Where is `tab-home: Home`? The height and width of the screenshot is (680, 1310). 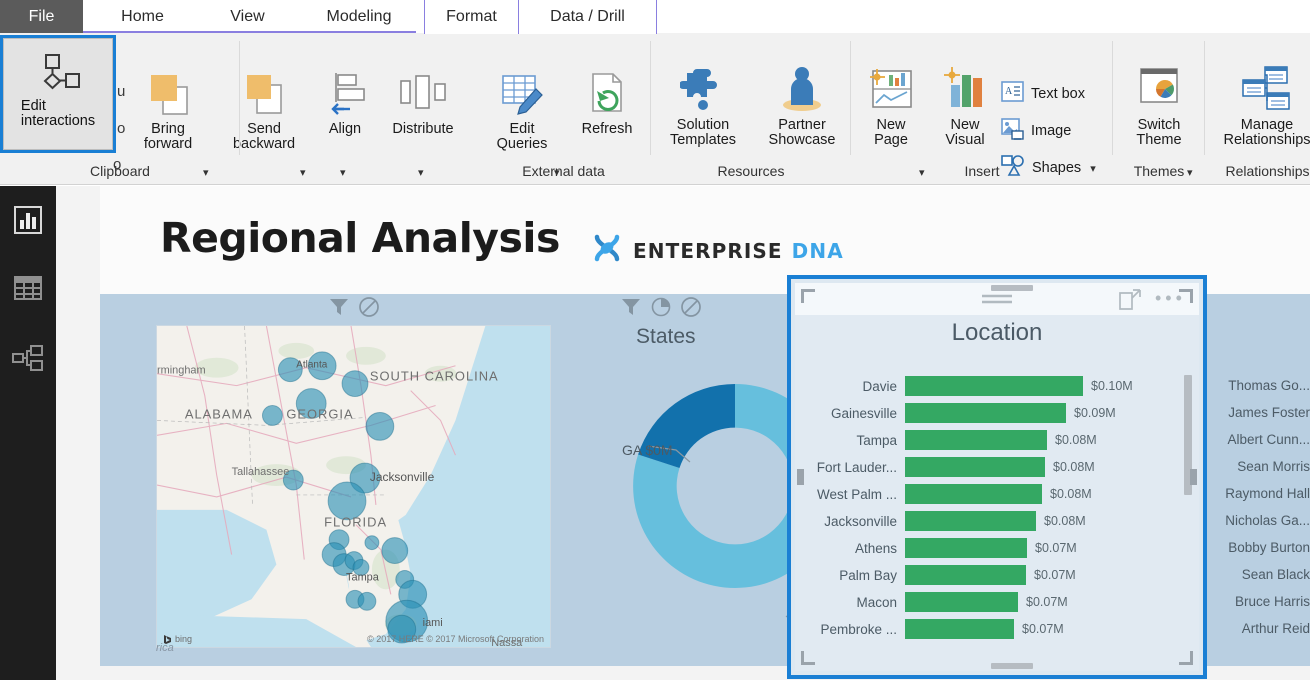
tab-home: Home is located at coordinates (142, 16).